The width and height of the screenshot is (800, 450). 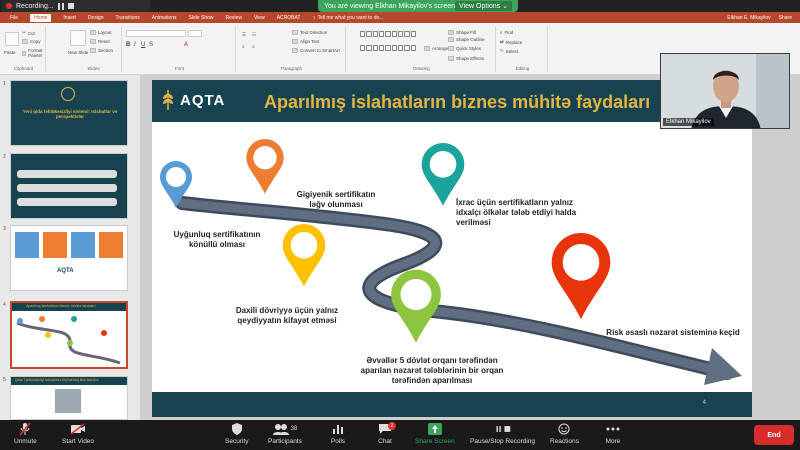 I want to click on select-button: ↖ Select, so click(x=509, y=51).